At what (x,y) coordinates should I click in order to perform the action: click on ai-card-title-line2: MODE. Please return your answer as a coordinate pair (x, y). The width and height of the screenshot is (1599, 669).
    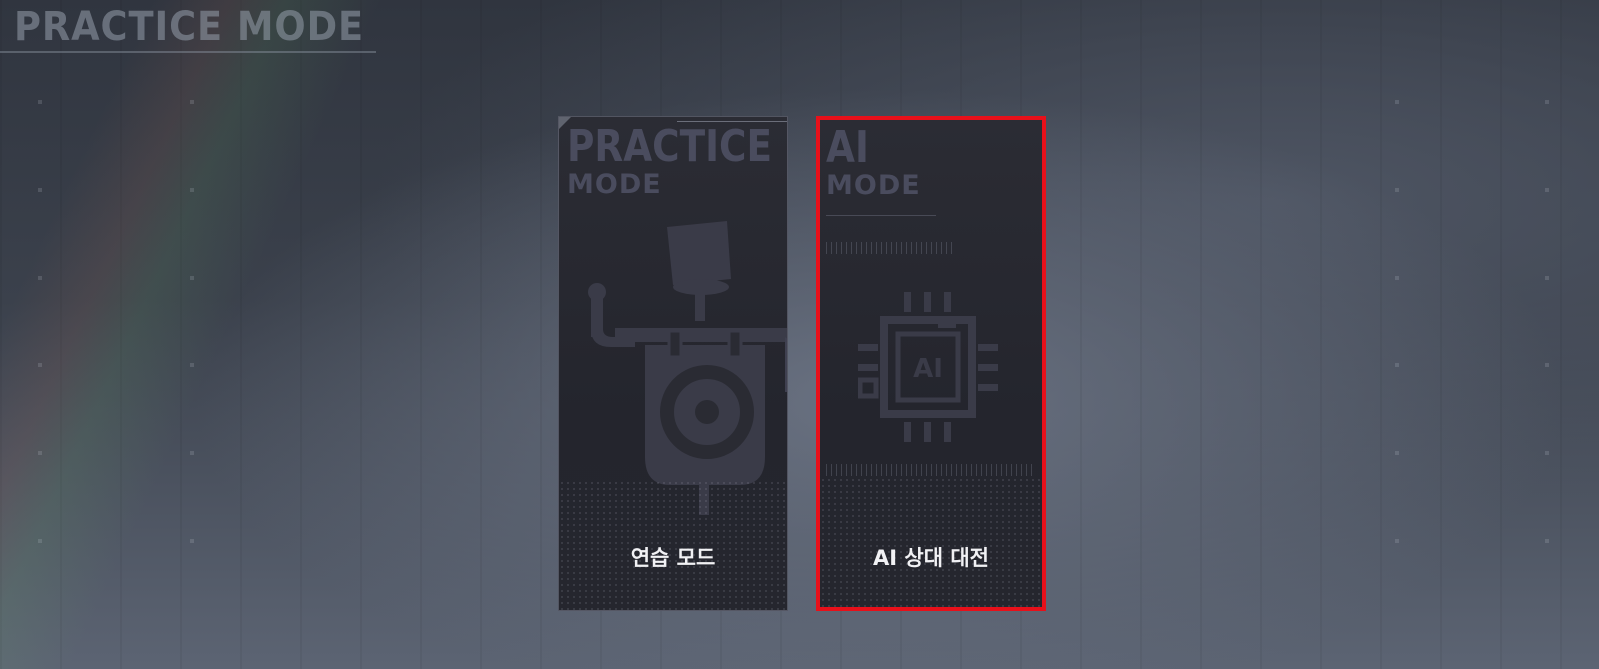
    Looking at the image, I should click on (873, 185).